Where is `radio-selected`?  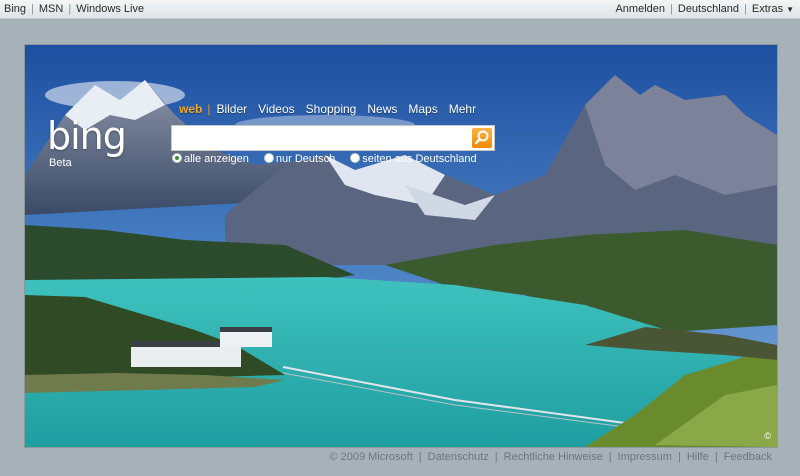 radio-selected is located at coordinates (177, 158).